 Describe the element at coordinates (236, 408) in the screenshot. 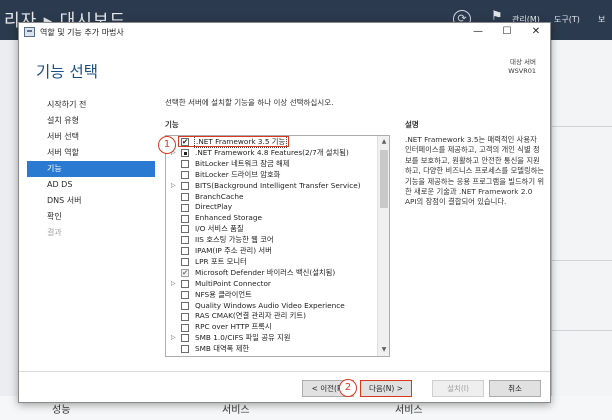

I see `tile-label-services: 서비스` at that location.